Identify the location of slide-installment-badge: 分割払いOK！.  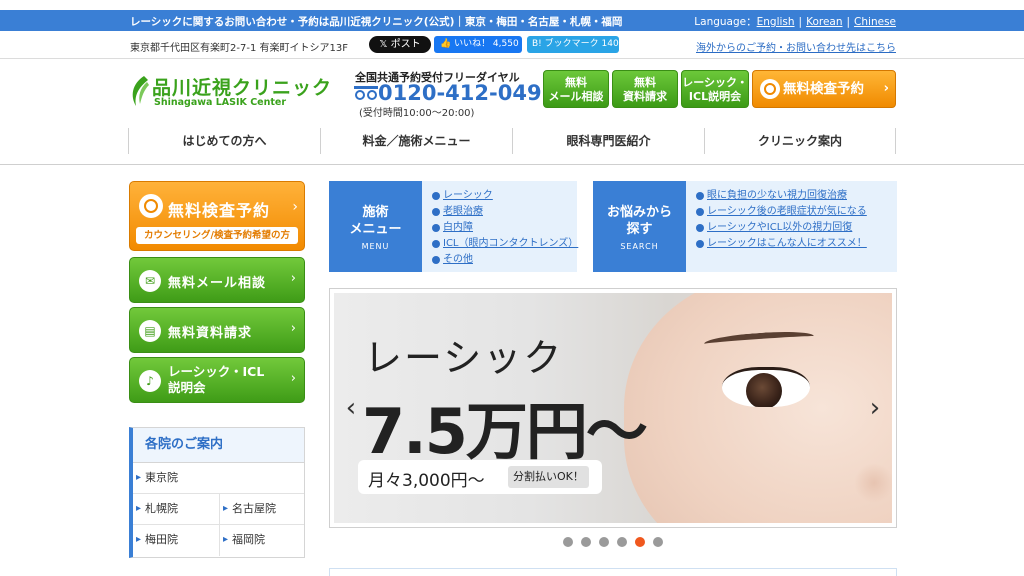
(548, 477).